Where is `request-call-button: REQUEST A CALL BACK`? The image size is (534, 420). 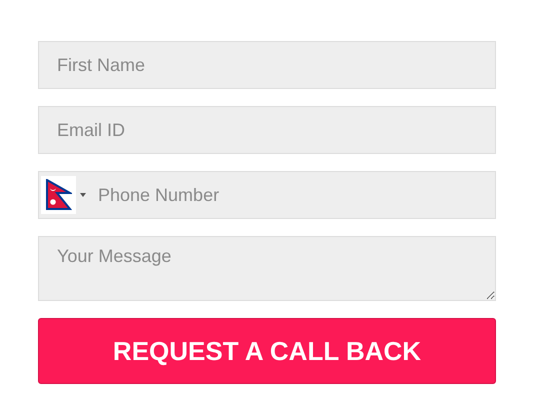
request-call-button: REQUEST A CALL BACK is located at coordinates (267, 351).